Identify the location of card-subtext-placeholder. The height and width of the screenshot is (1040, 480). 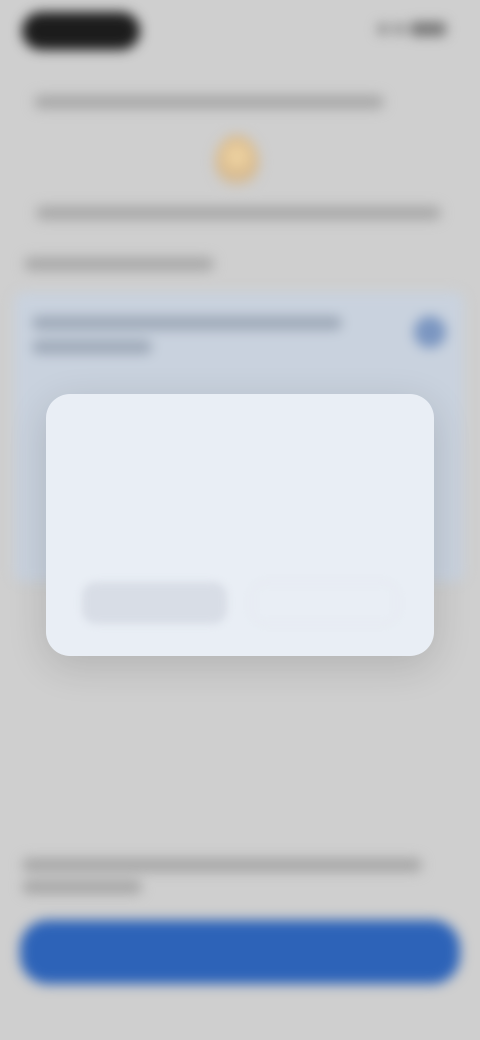
(92, 347).